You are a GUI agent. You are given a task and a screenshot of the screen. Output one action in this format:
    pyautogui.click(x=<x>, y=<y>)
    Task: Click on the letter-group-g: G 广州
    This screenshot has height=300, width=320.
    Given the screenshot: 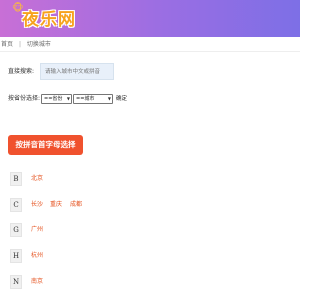 What is the action you would take?
    pyautogui.click(x=150, y=230)
    